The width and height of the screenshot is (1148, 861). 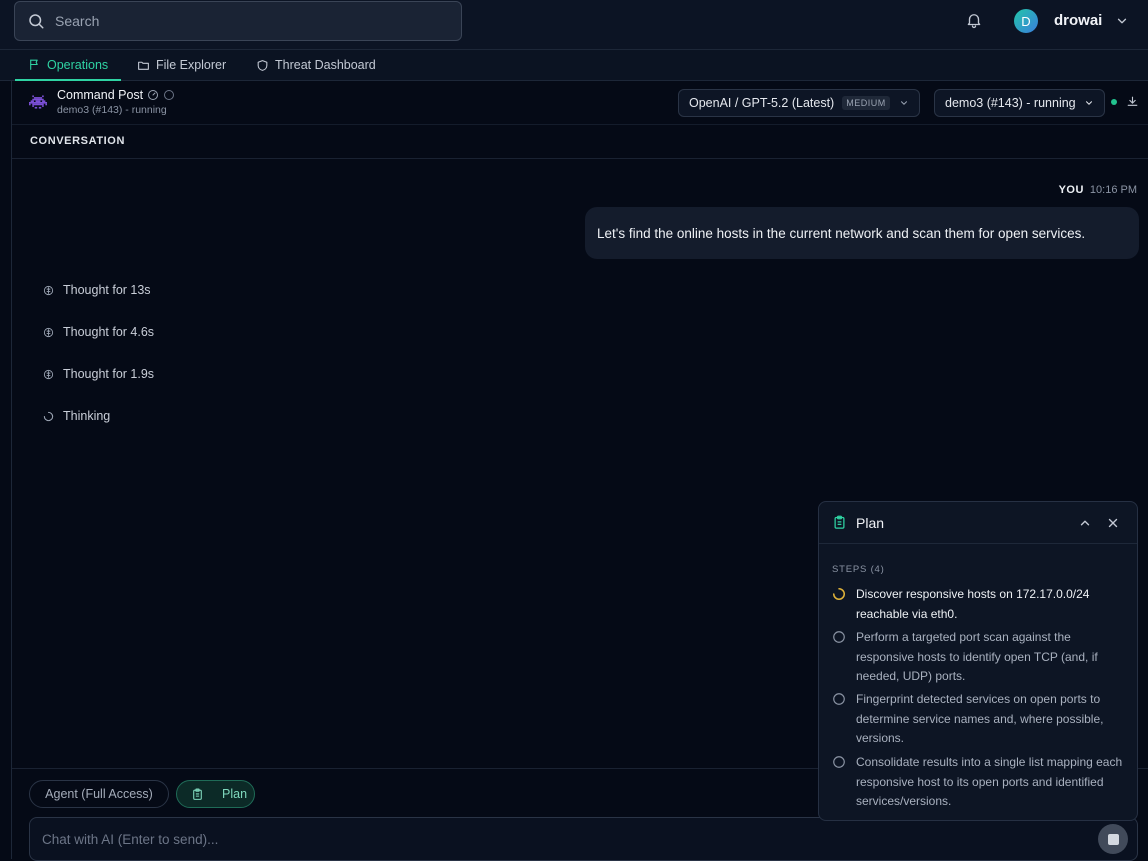 What do you see at coordinates (143, 65) in the screenshot?
I see `folder-icon` at bounding box center [143, 65].